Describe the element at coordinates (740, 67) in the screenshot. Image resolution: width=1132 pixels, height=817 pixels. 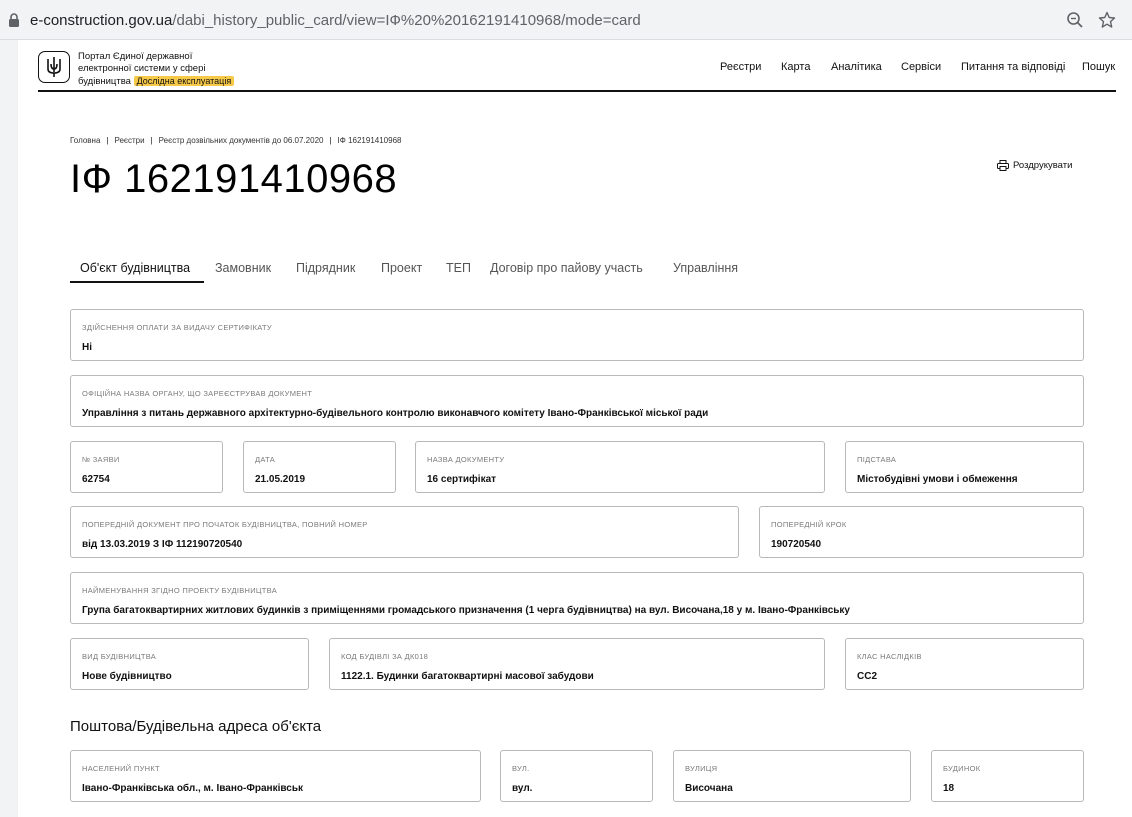
I see `nav-registries: Реєстри` at that location.